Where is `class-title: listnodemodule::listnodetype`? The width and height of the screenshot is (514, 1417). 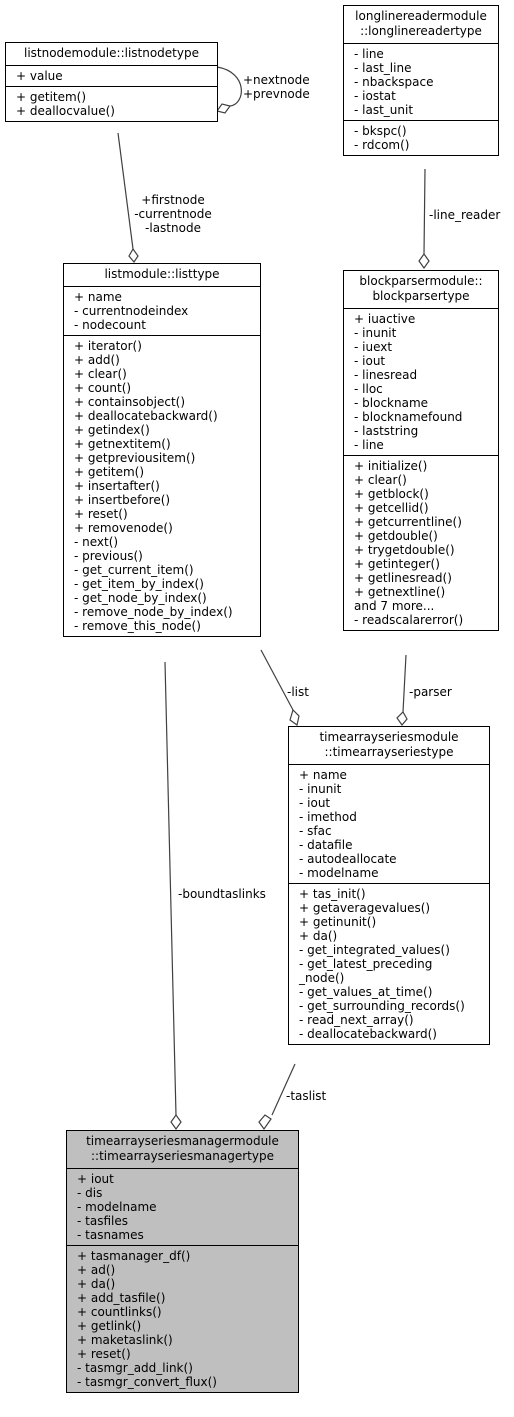
class-title: listnodemodule::listnodetype is located at coordinates (111, 54).